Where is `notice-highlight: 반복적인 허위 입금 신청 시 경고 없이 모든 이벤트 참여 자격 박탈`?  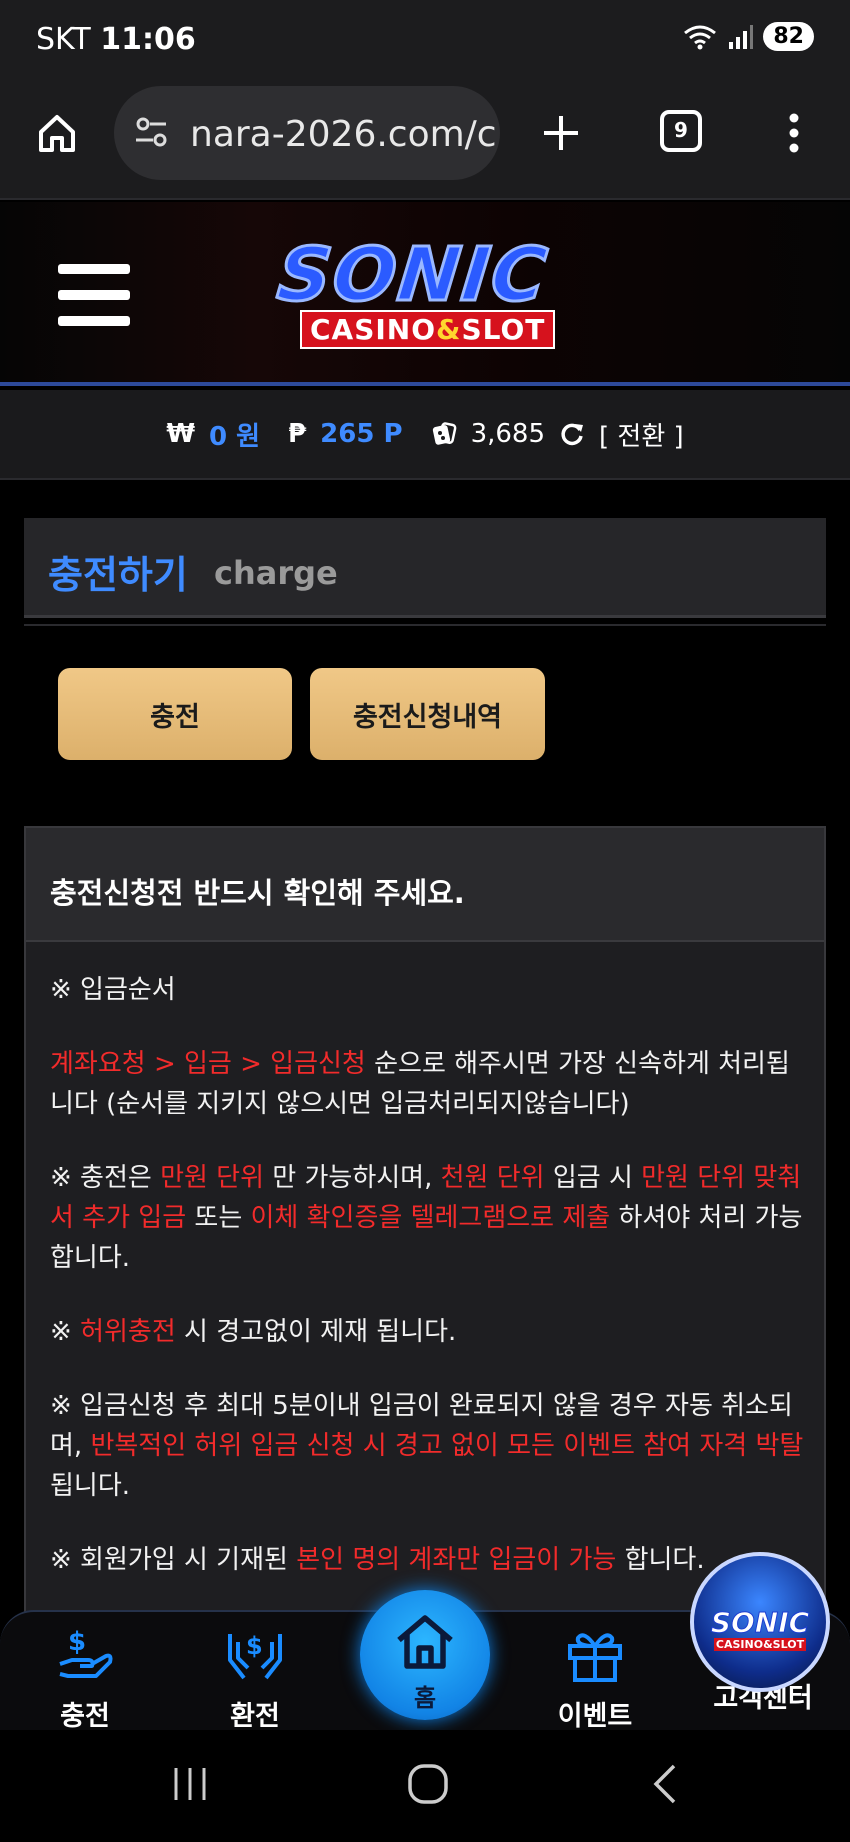 notice-highlight: 반복적인 허위 입금 신청 시 경고 없이 모든 이벤트 참여 자격 박탈 is located at coordinates (447, 1446).